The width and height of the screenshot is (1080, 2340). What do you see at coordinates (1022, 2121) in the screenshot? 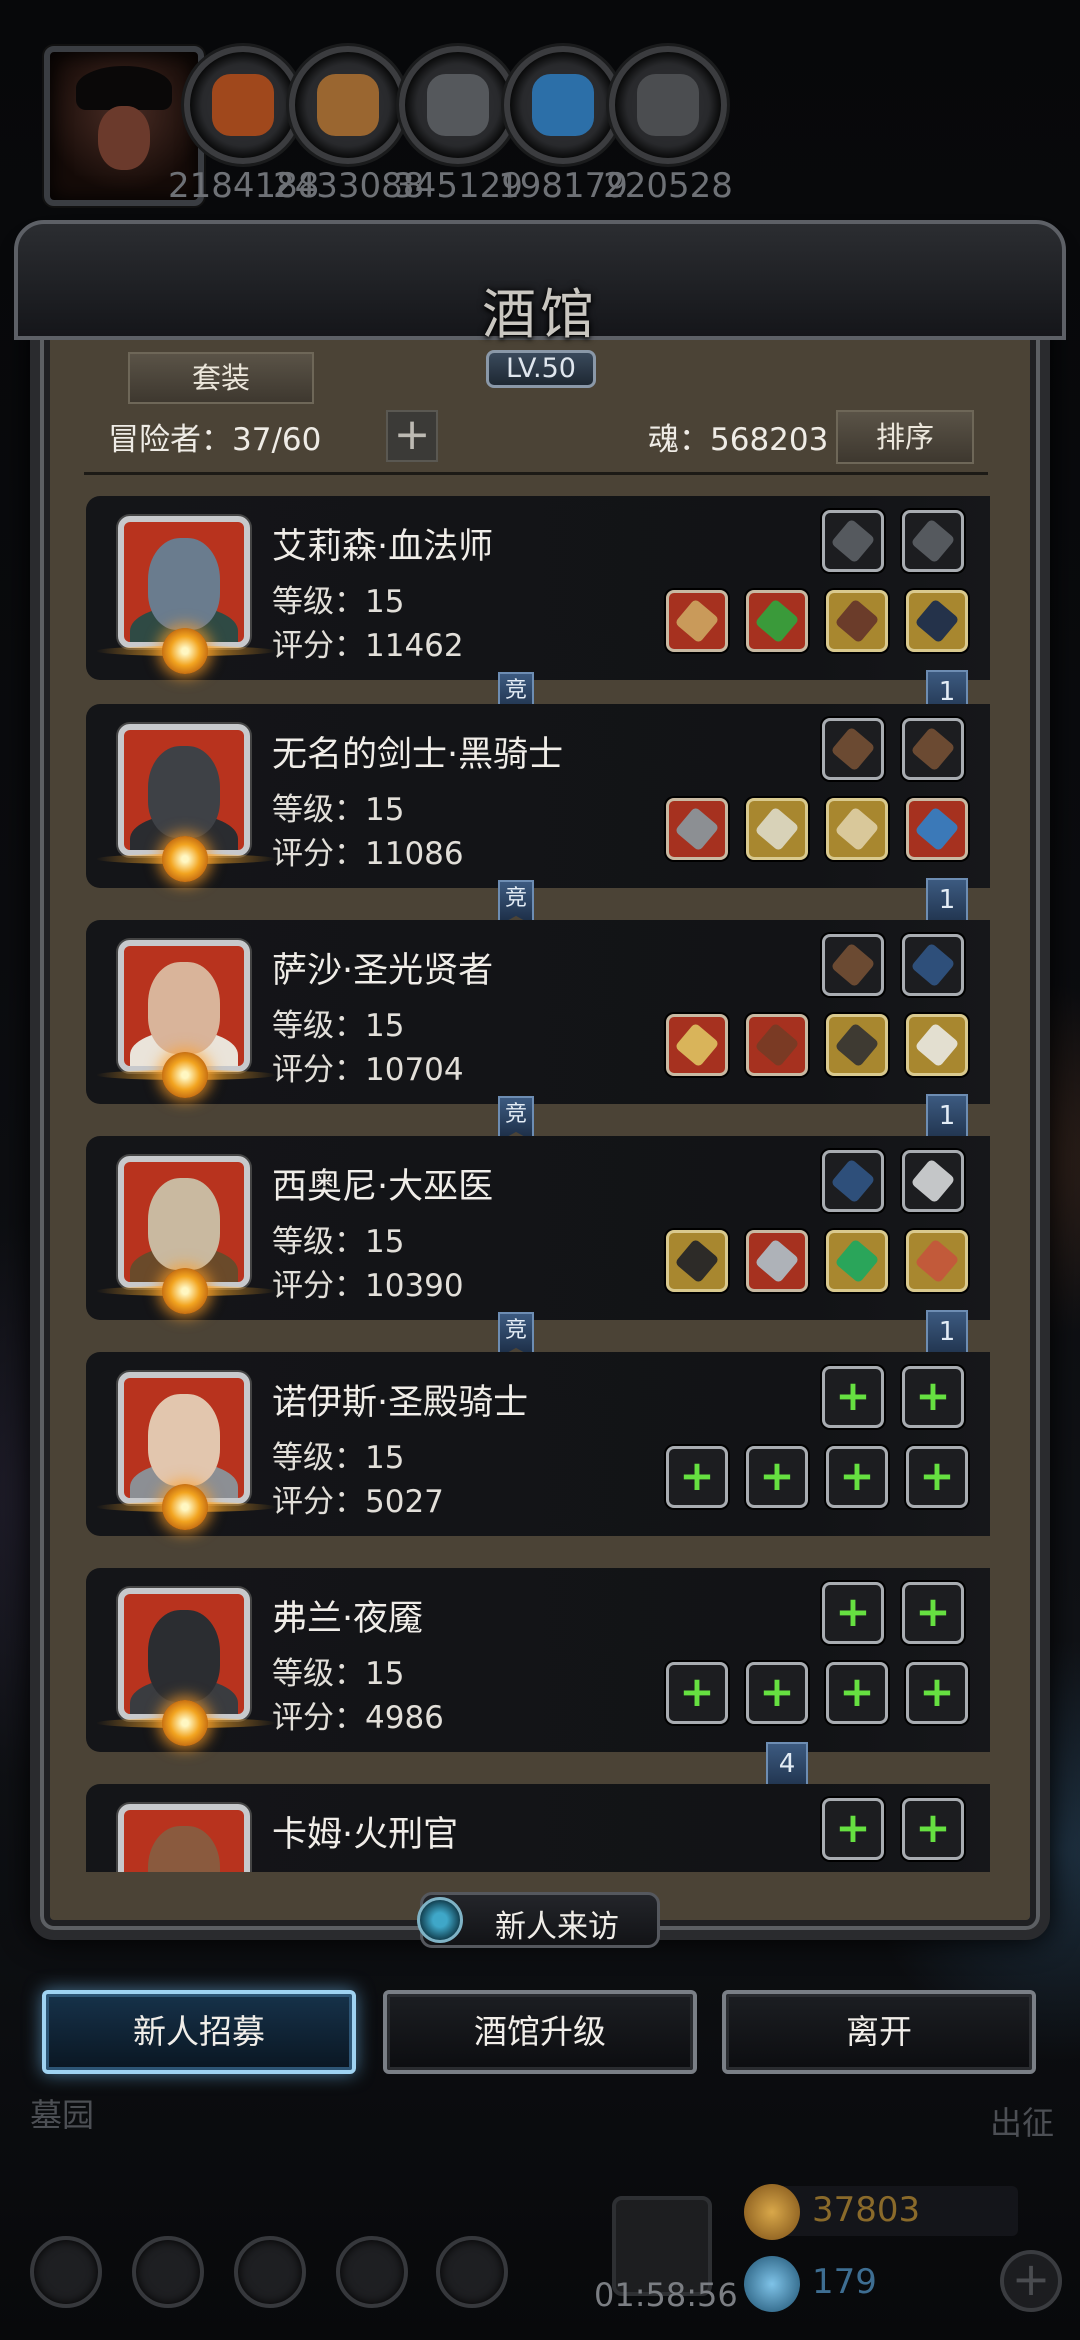
I see `expedition-label: 出征` at bounding box center [1022, 2121].